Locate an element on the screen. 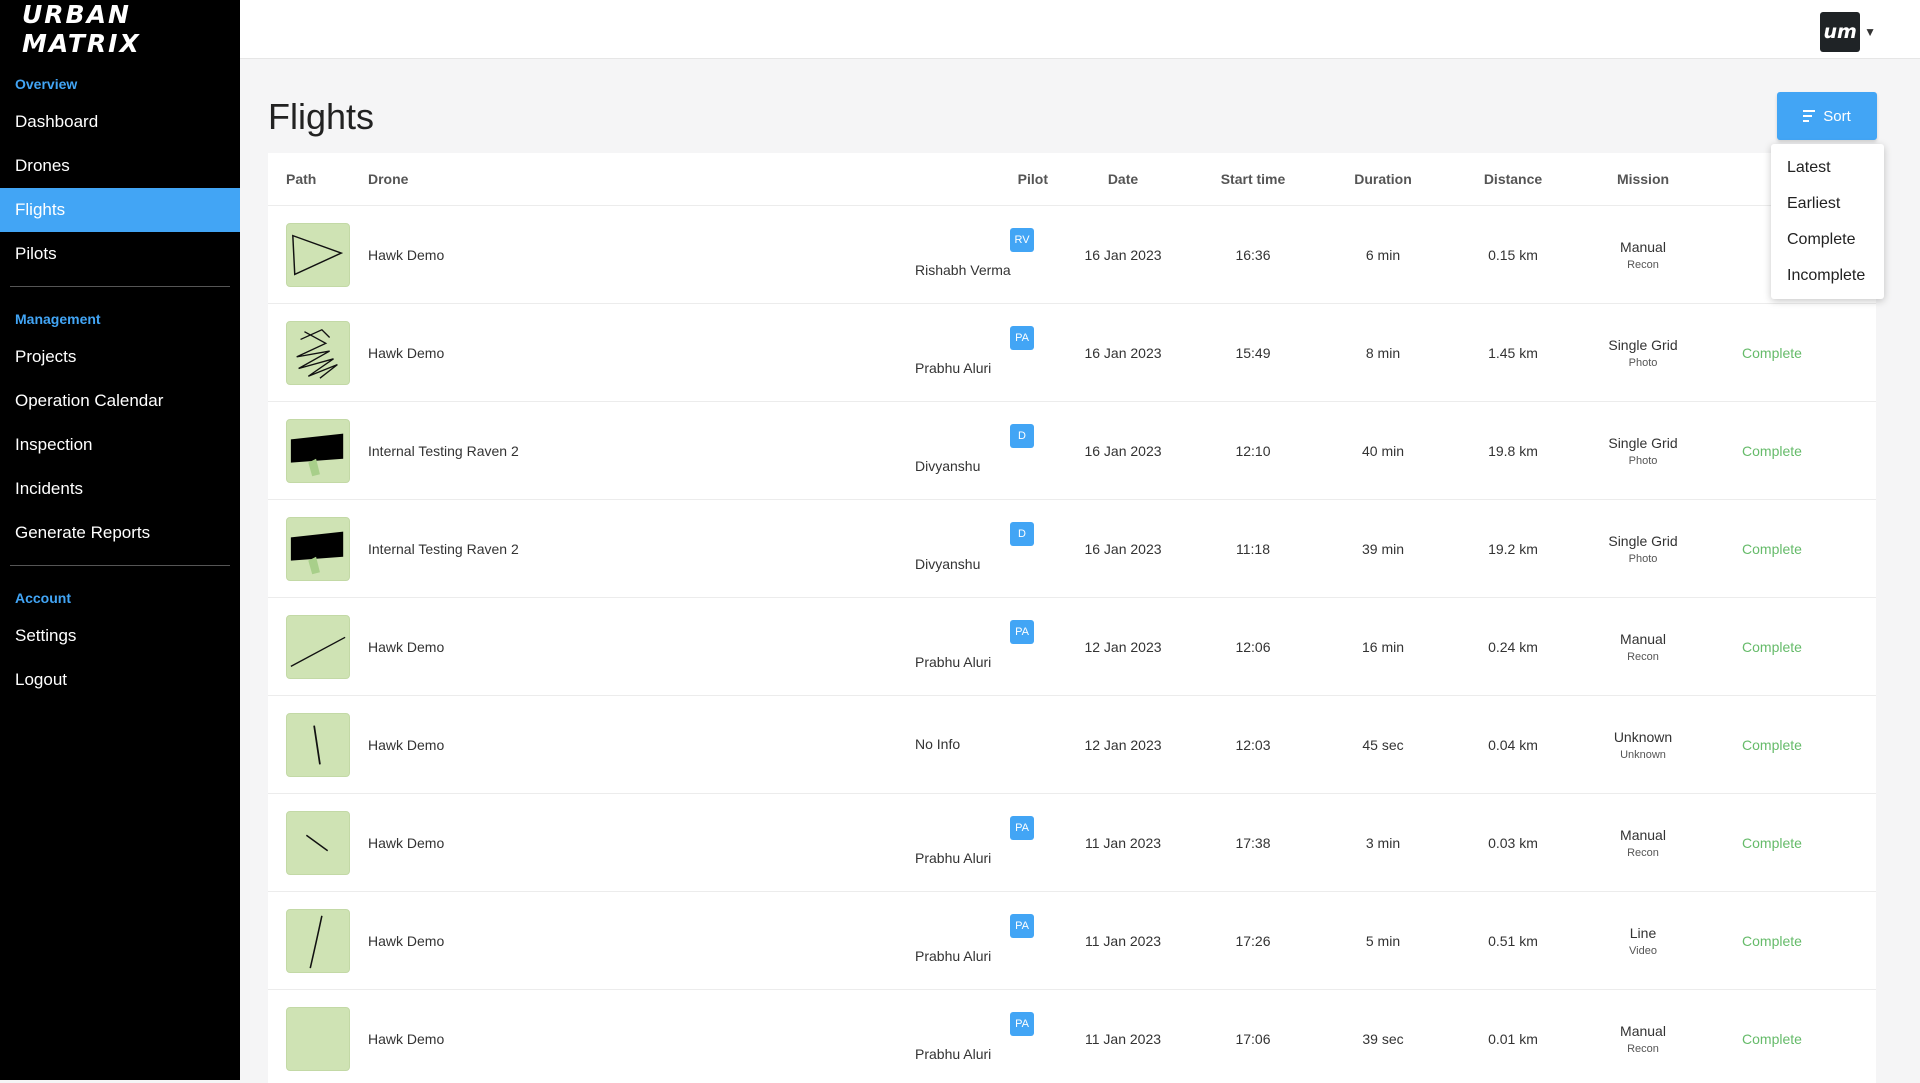 The image size is (1920, 1083). flight-start-time: 15:49 is located at coordinates (1253, 352).